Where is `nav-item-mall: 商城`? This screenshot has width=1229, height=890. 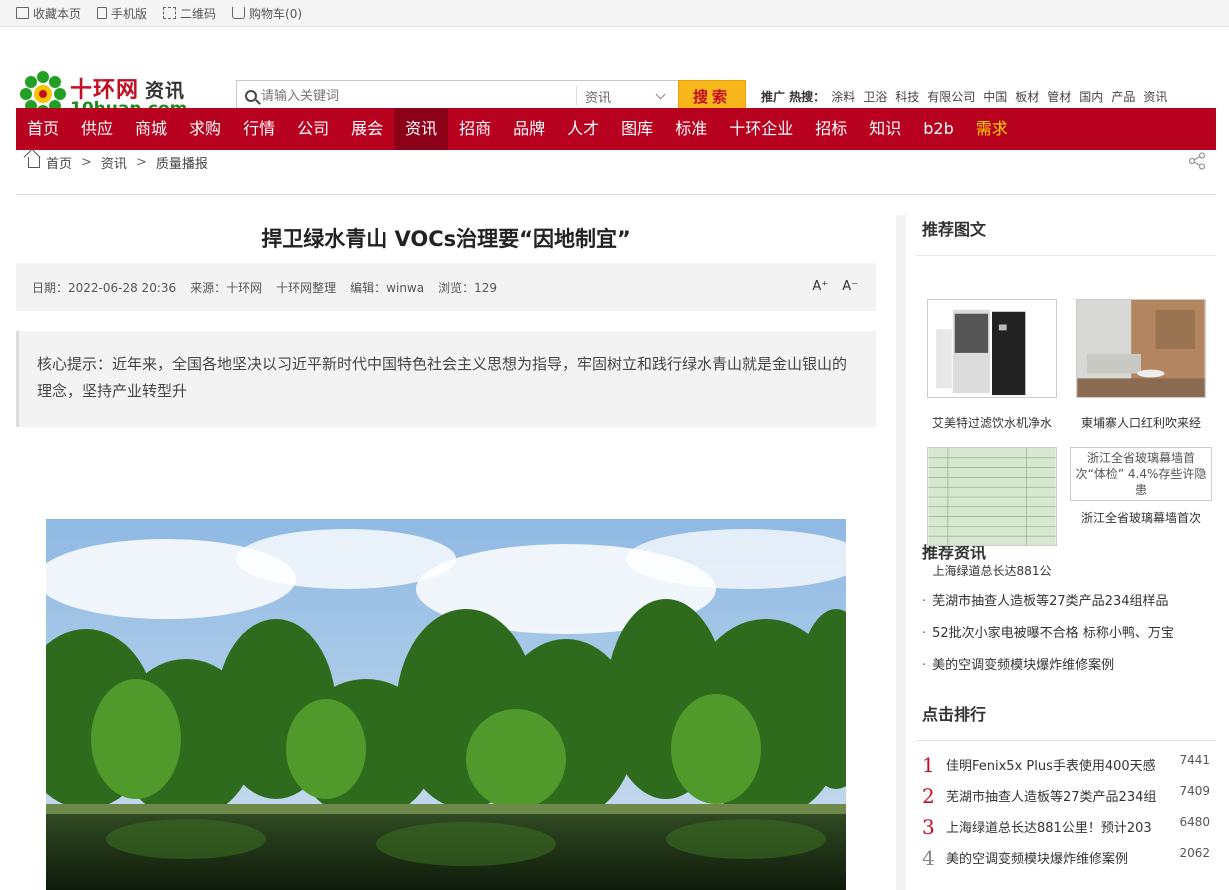 nav-item-mall: 商城 is located at coordinates (151, 129).